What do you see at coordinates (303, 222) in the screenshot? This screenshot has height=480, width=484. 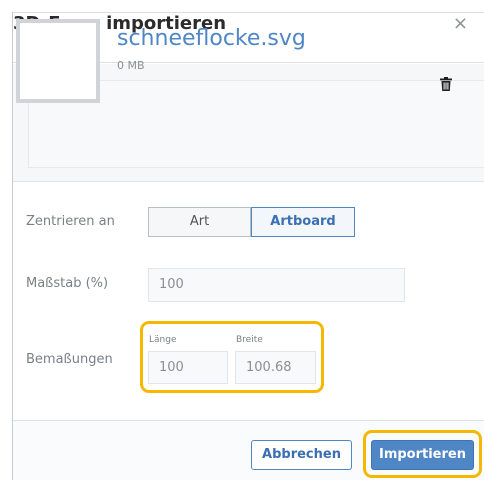 I see `center-on-artboard-option: Artboard` at bounding box center [303, 222].